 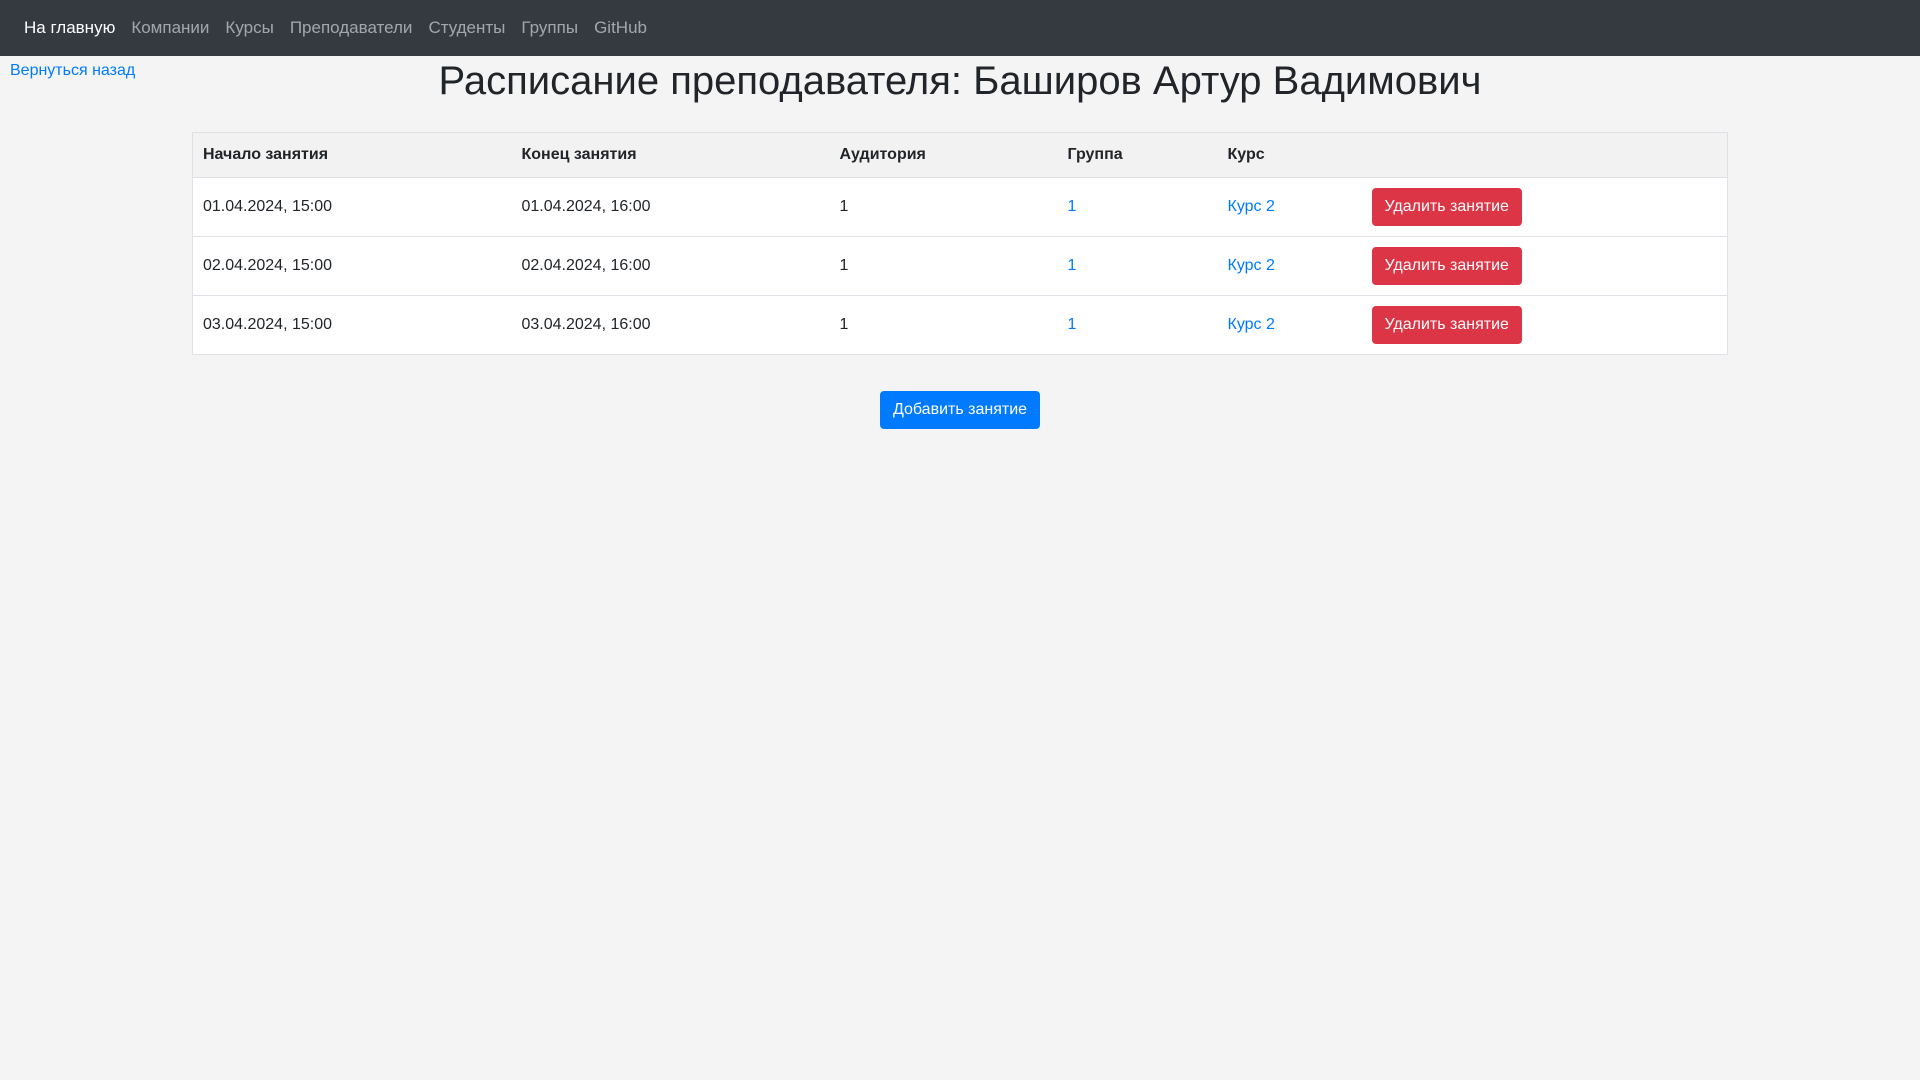 What do you see at coordinates (352, 155) in the screenshot?
I see `header-start: Начало занятия` at bounding box center [352, 155].